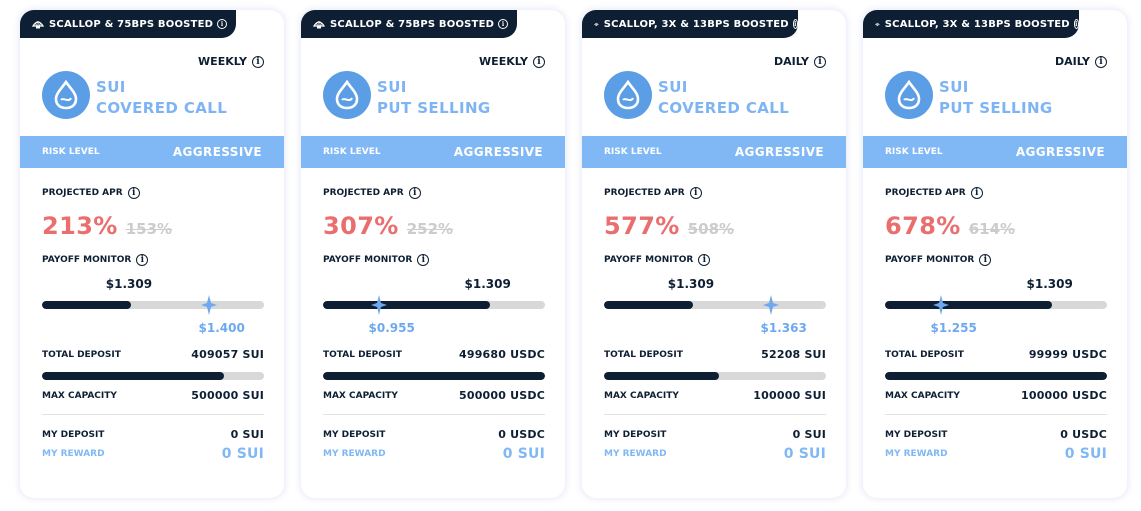 The image size is (1141, 511). Describe the element at coordinates (434, 108) in the screenshot. I see `strategy-name: PUT SELLING` at that location.